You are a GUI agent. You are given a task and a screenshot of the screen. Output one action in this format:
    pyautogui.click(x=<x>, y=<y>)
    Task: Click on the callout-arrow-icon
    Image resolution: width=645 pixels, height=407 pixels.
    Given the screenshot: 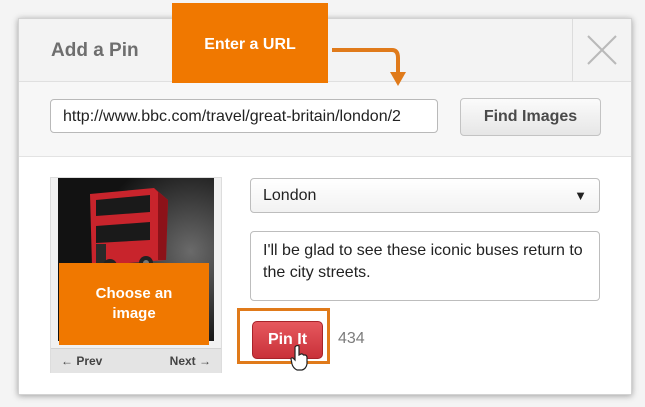 What is the action you would take?
    pyautogui.click(x=369, y=67)
    